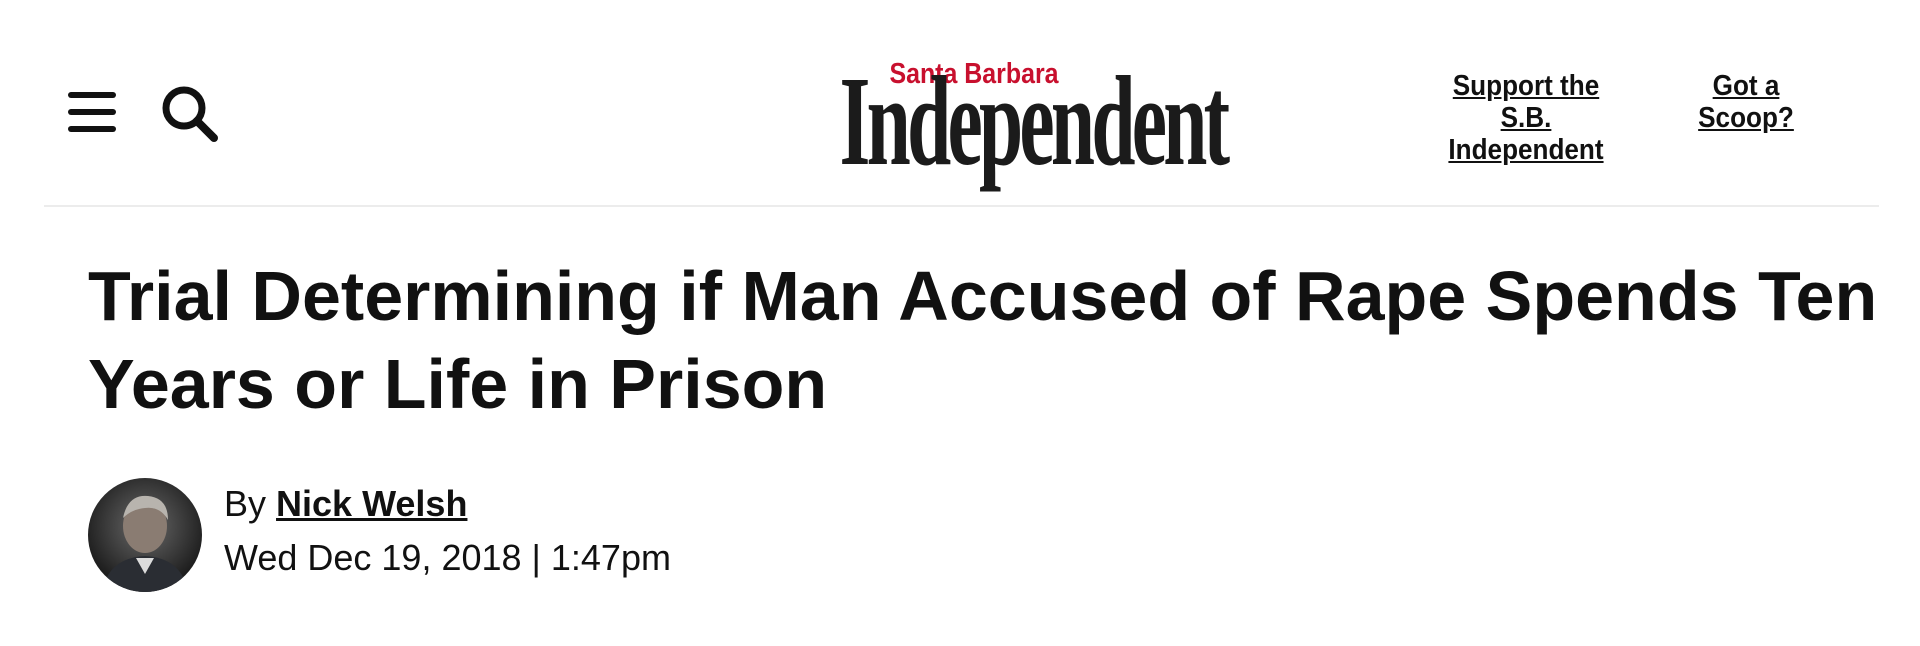 This screenshot has height=646, width=1920. I want to click on publish-date: Wed Dec 19, 2018 | 1:47pm, so click(447, 557).